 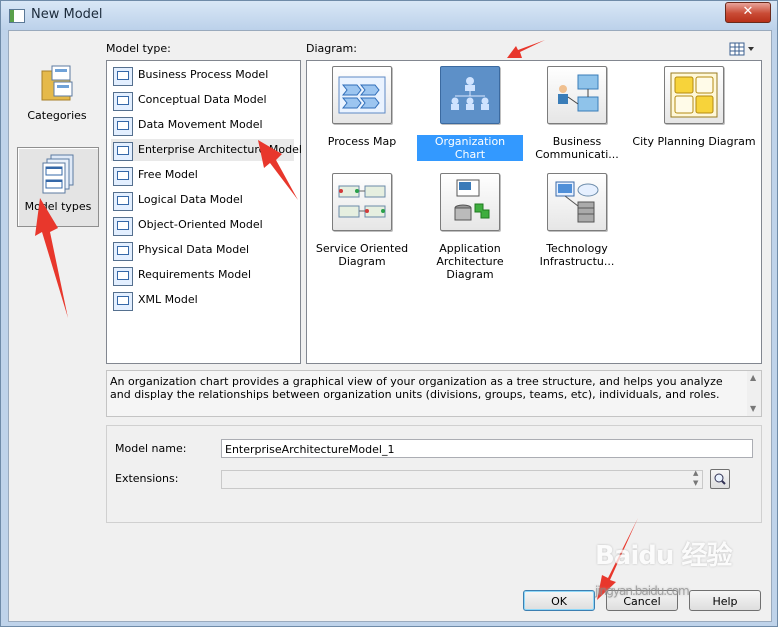 I want to click on logical-data-model-icon, so click(x=123, y=201).